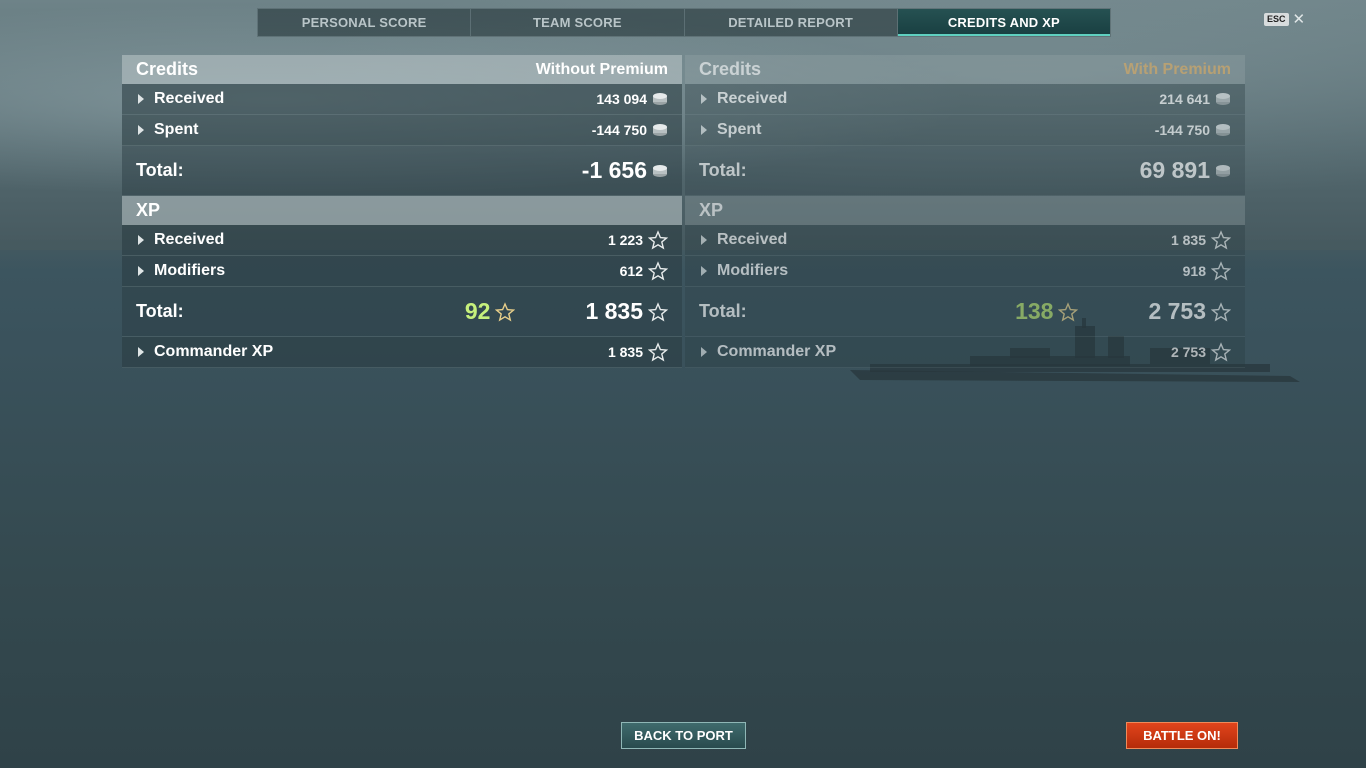 This screenshot has width=1366, height=768. I want to click on tab-personal-score: PERSONAL SCORE, so click(365, 22).